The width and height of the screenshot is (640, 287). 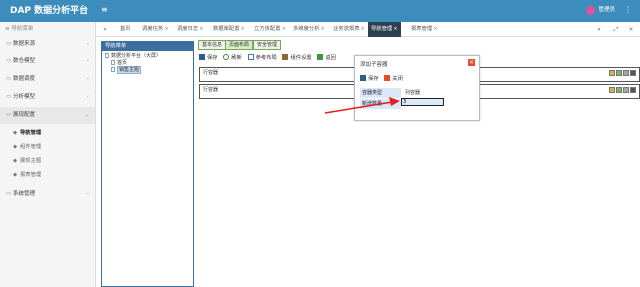 What do you see at coordinates (387, 78) in the screenshot?
I see `close-icon` at bounding box center [387, 78].